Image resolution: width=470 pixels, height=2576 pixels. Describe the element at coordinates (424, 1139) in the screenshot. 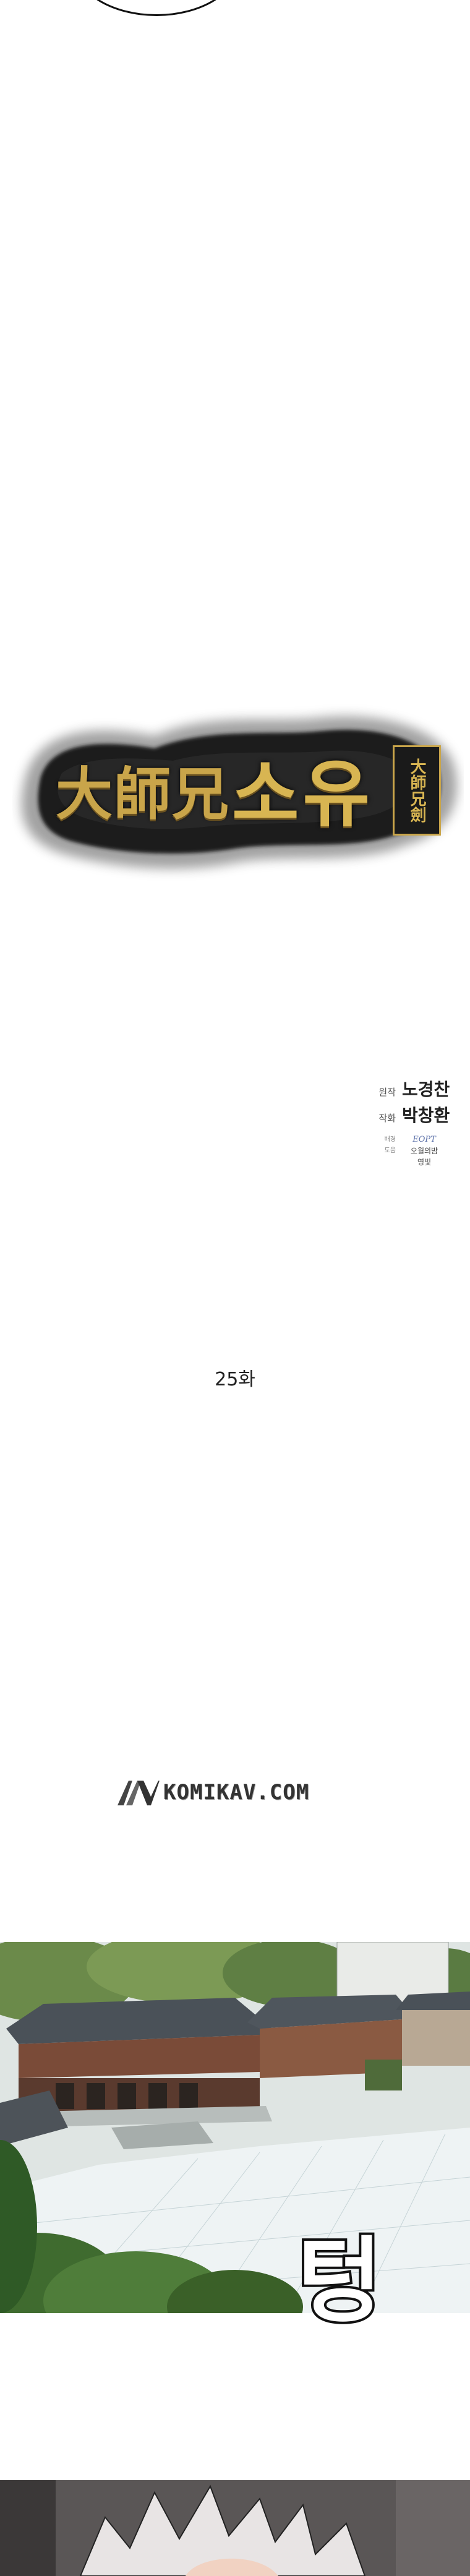

I see `credit-bg-name: EOPT` at that location.